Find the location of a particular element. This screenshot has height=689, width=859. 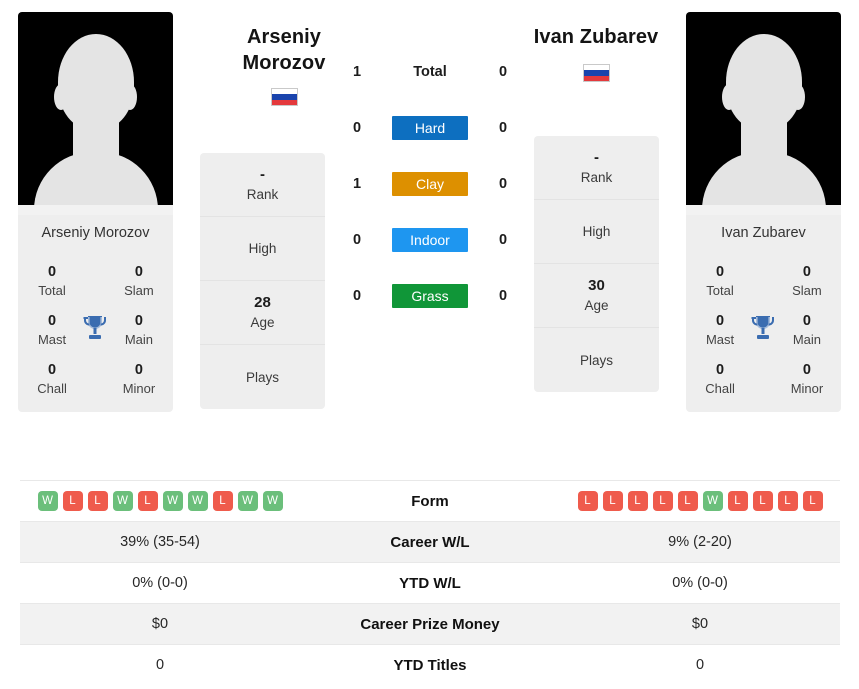

table-row-career-wl: 39% (35-54) Career W/L 9% (2-20) is located at coordinates (430, 541).